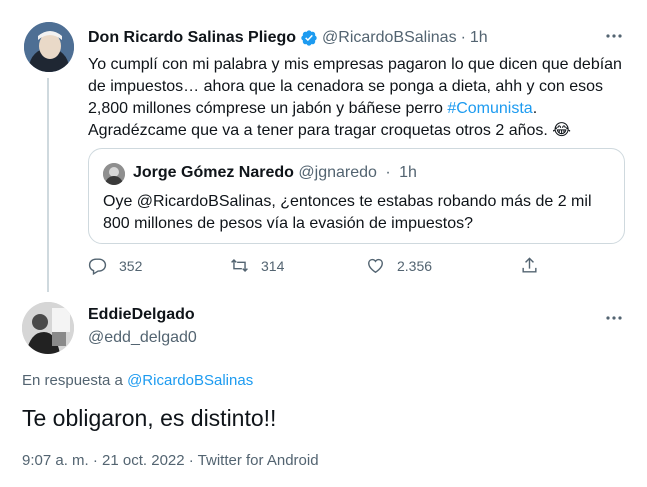 The image size is (647, 487). I want to click on author-name: Don Ricardo Salinas Pliego, so click(192, 38).